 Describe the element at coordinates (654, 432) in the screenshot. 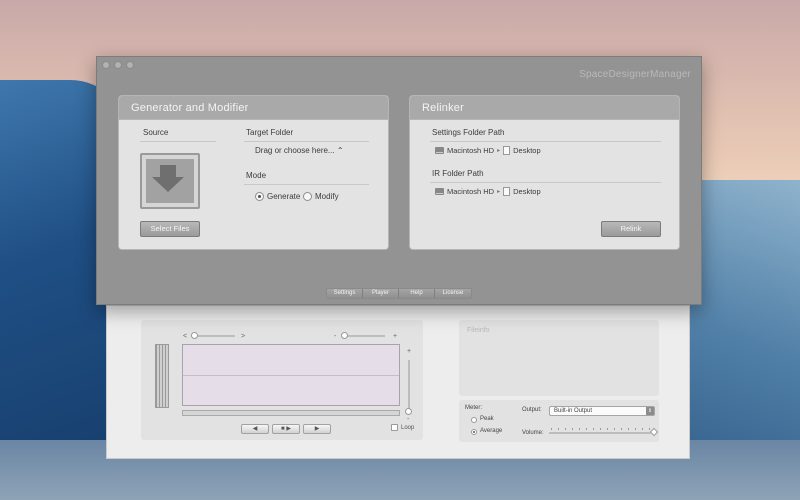

I see `volume-slider-knob` at that location.